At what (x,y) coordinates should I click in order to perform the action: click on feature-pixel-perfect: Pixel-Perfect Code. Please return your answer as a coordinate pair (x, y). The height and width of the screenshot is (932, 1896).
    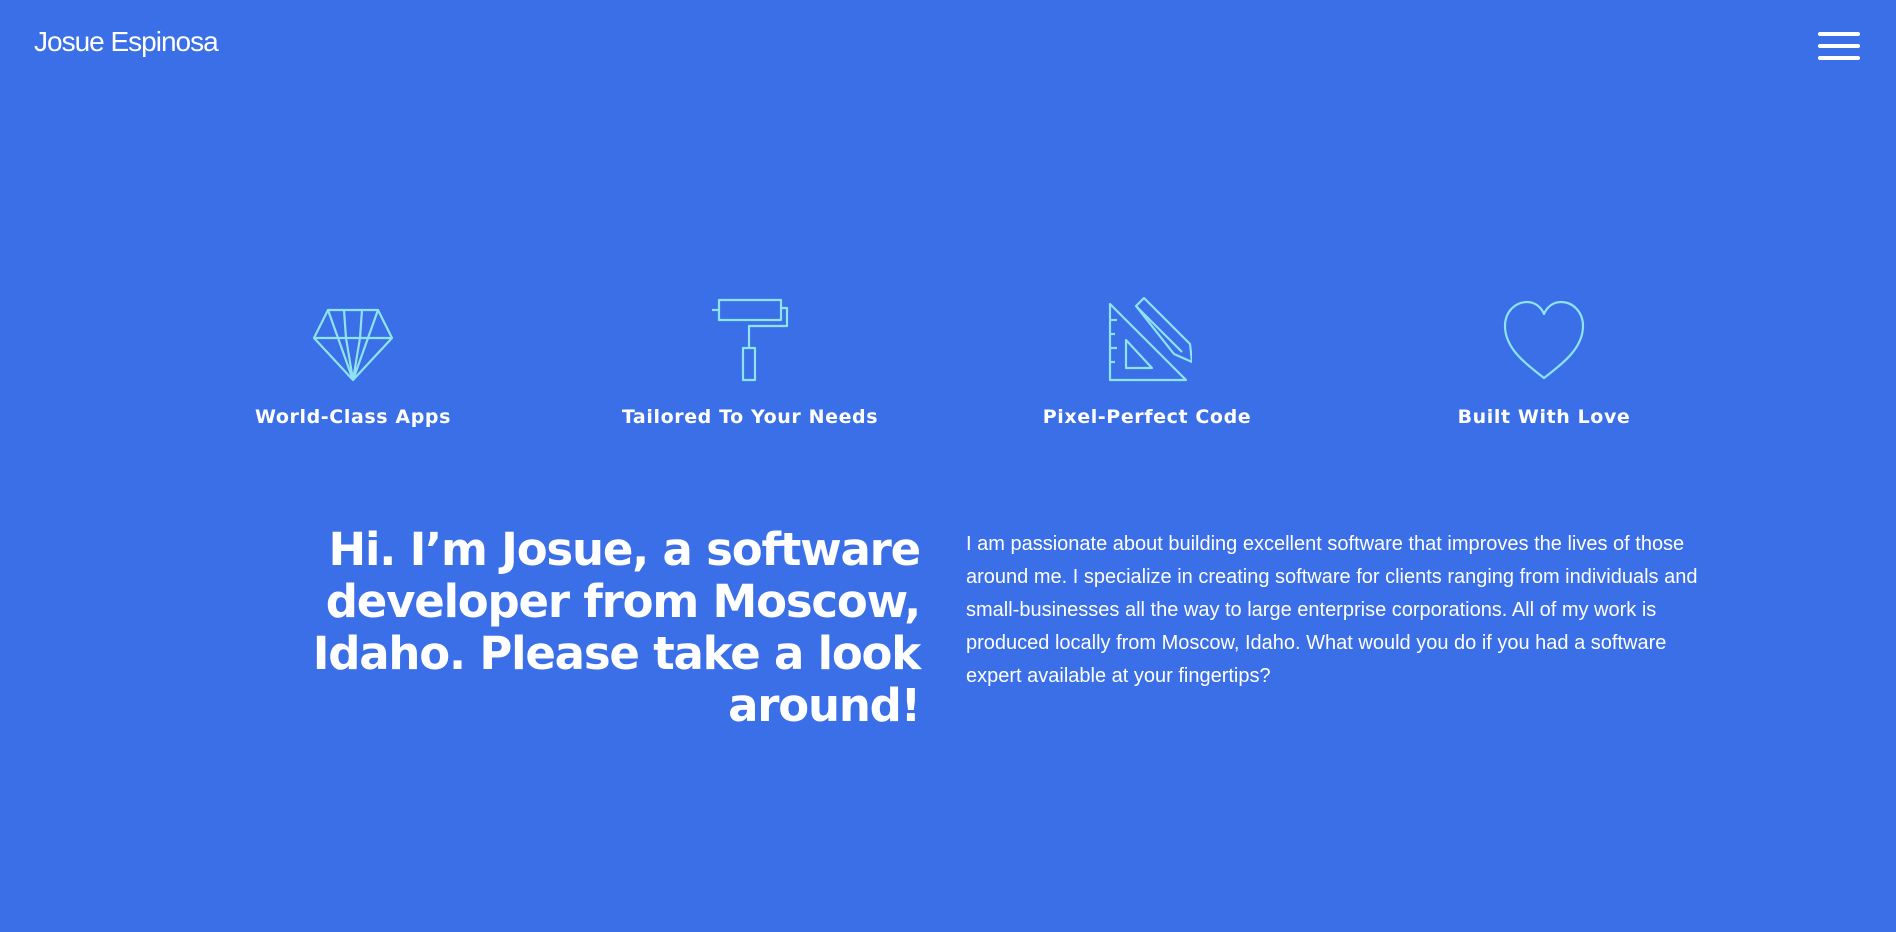
    Looking at the image, I should click on (1147, 359).